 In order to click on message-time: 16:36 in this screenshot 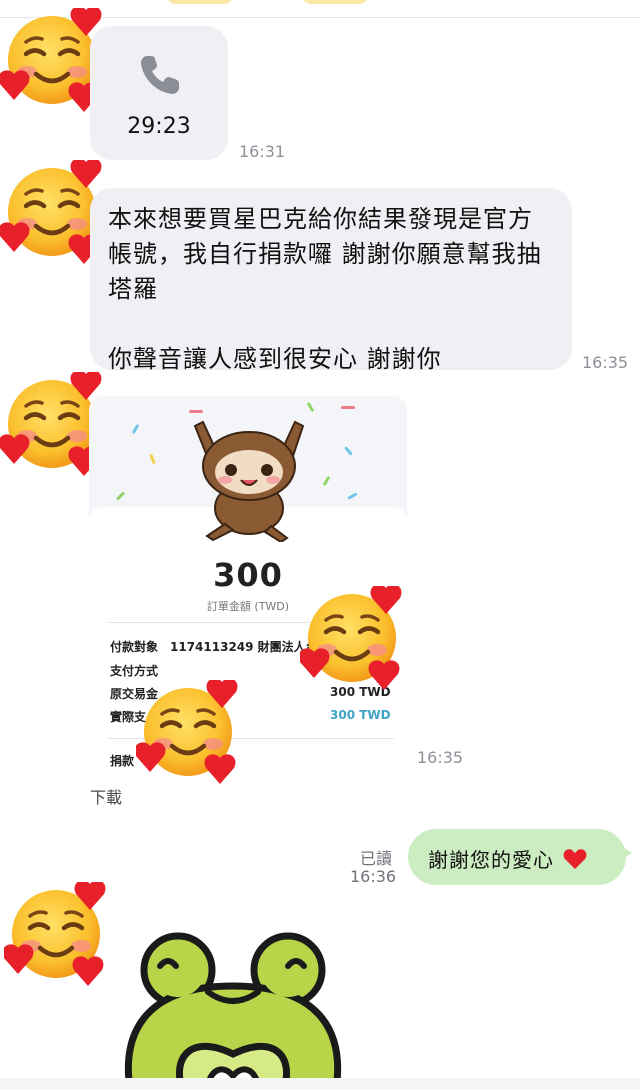, I will do `click(373, 876)`.